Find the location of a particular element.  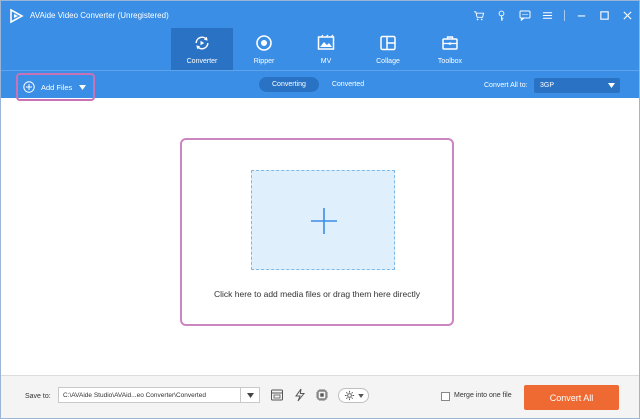

window-controls is located at coordinates (553, 15).